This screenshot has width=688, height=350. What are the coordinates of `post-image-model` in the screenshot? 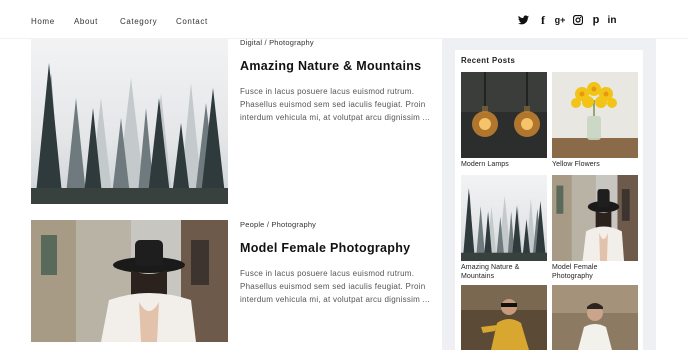 It's located at (129, 281).